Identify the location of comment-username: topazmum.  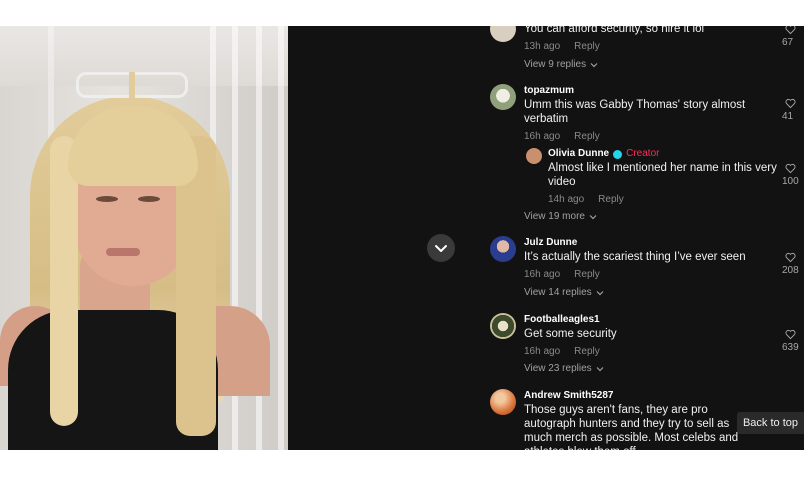
(654, 91).